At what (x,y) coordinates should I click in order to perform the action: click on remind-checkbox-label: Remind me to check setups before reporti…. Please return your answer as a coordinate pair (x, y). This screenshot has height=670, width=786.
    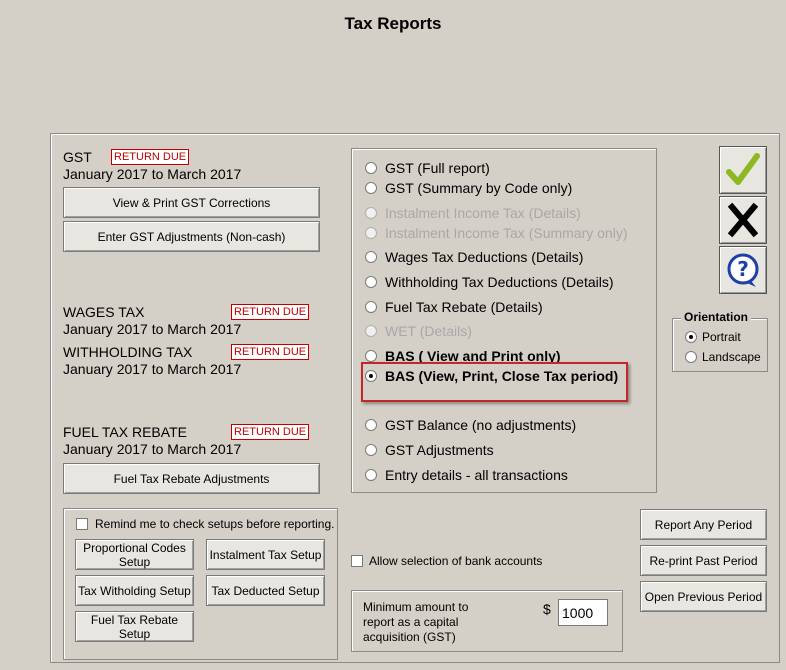
    Looking at the image, I should click on (215, 524).